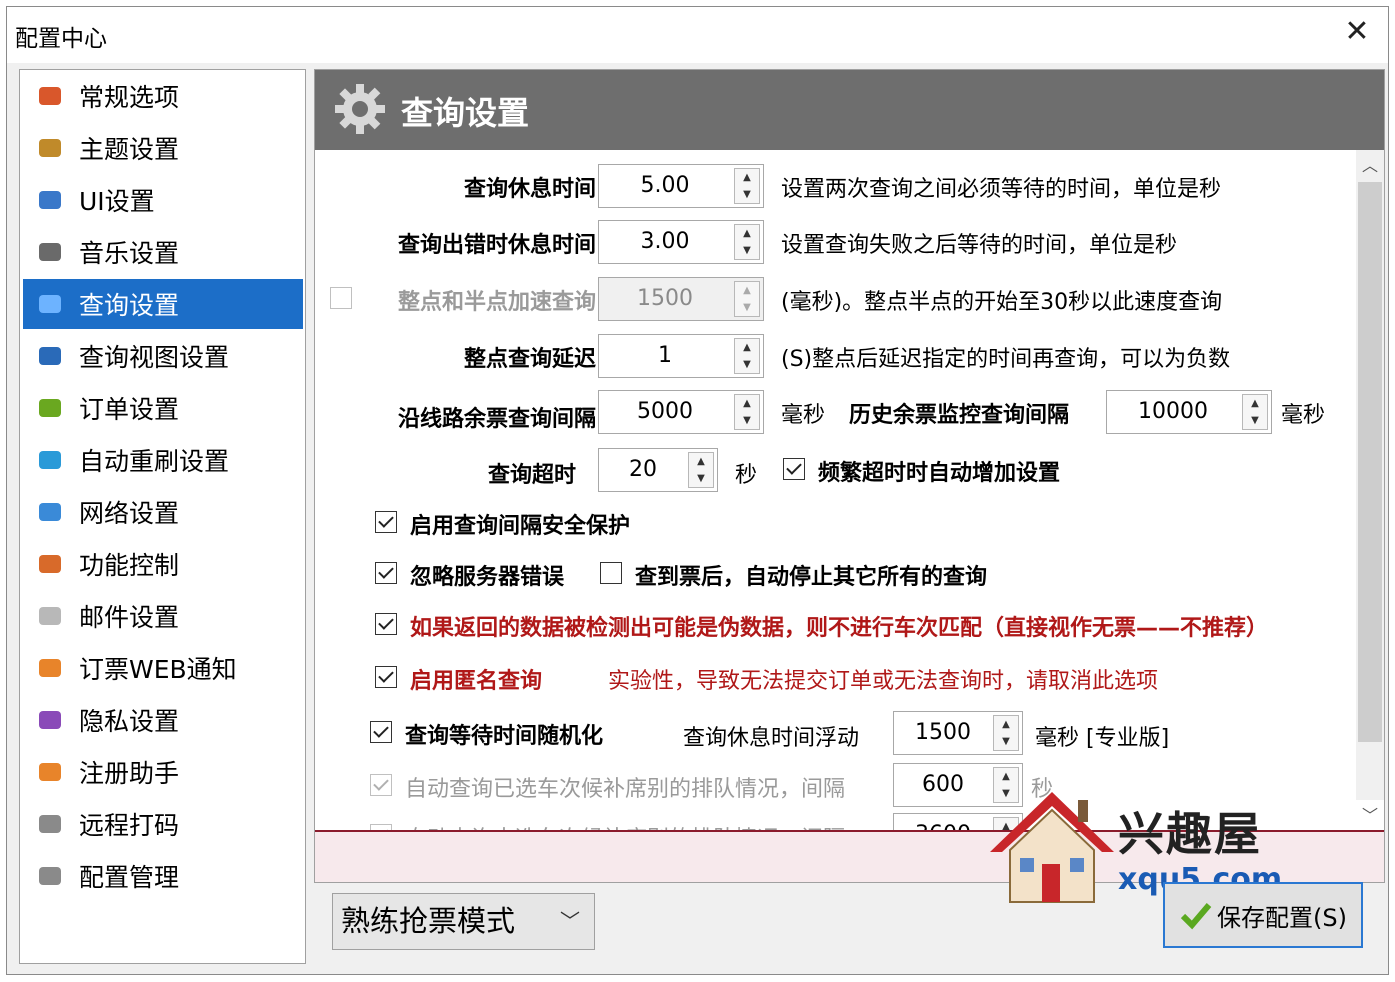 The height and width of the screenshot is (982, 1395). Describe the element at coordinates (386, 624) in the screenshot. I see `fake-data-checkbox` at that location.